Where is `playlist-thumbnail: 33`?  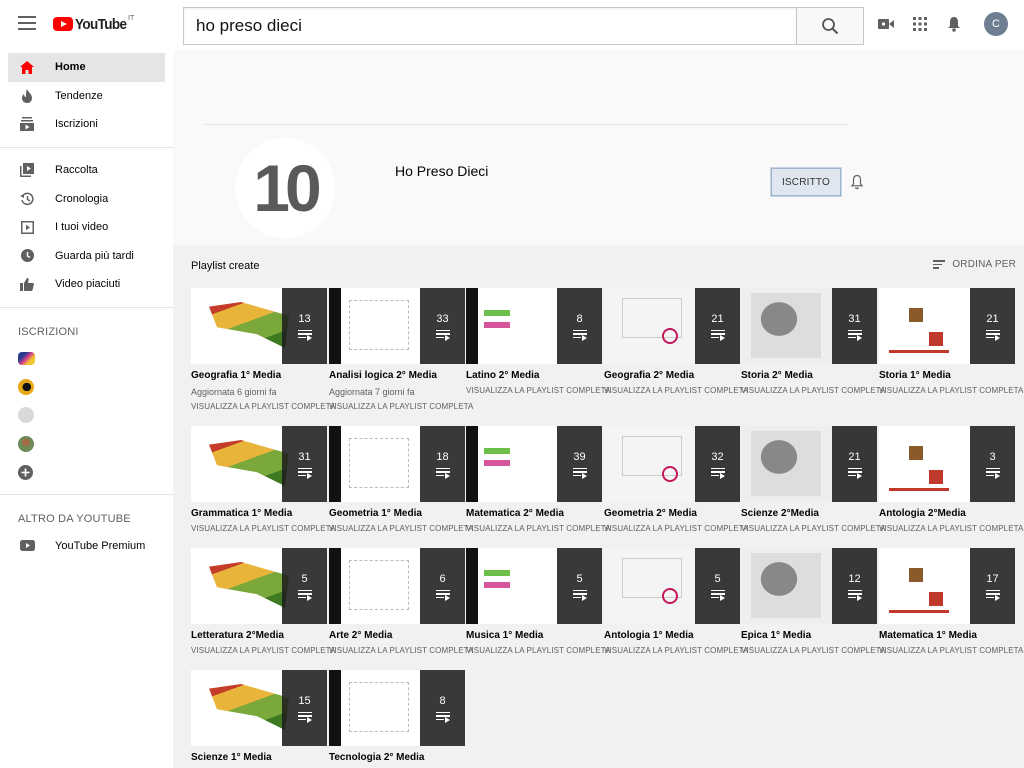
playlist-thumbnail: 33 is located at coordinates (397, 326).